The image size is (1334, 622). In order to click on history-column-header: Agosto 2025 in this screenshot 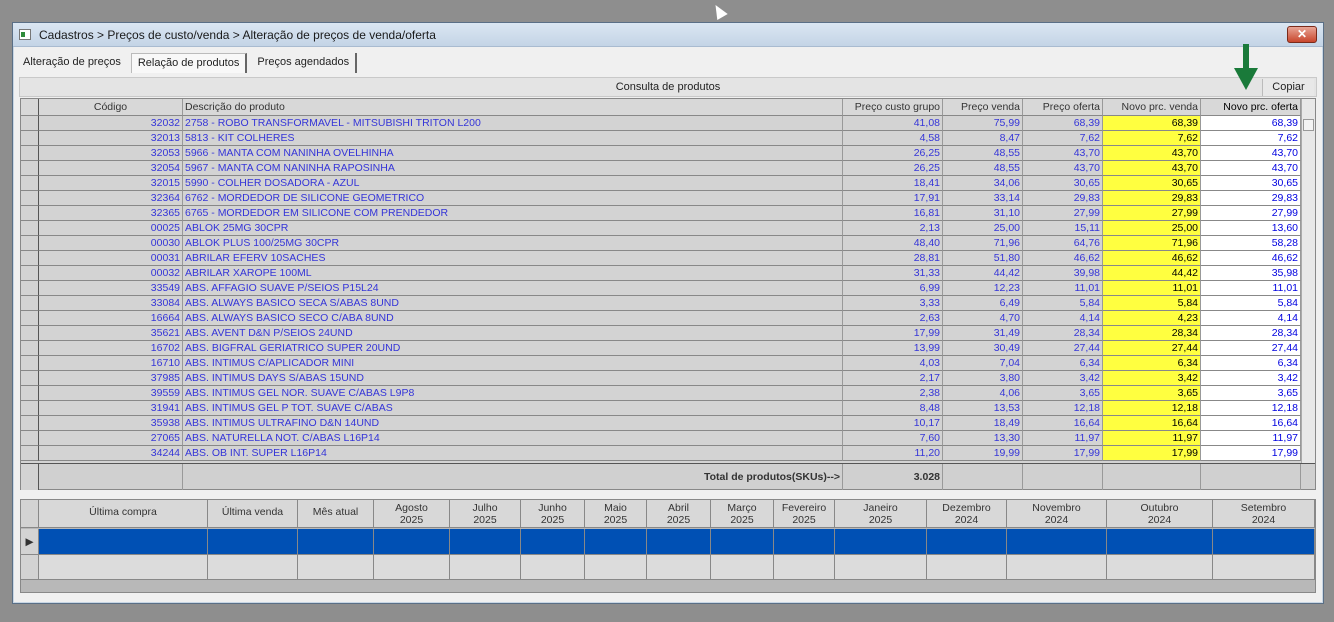, I will do `click(412, 514)`.